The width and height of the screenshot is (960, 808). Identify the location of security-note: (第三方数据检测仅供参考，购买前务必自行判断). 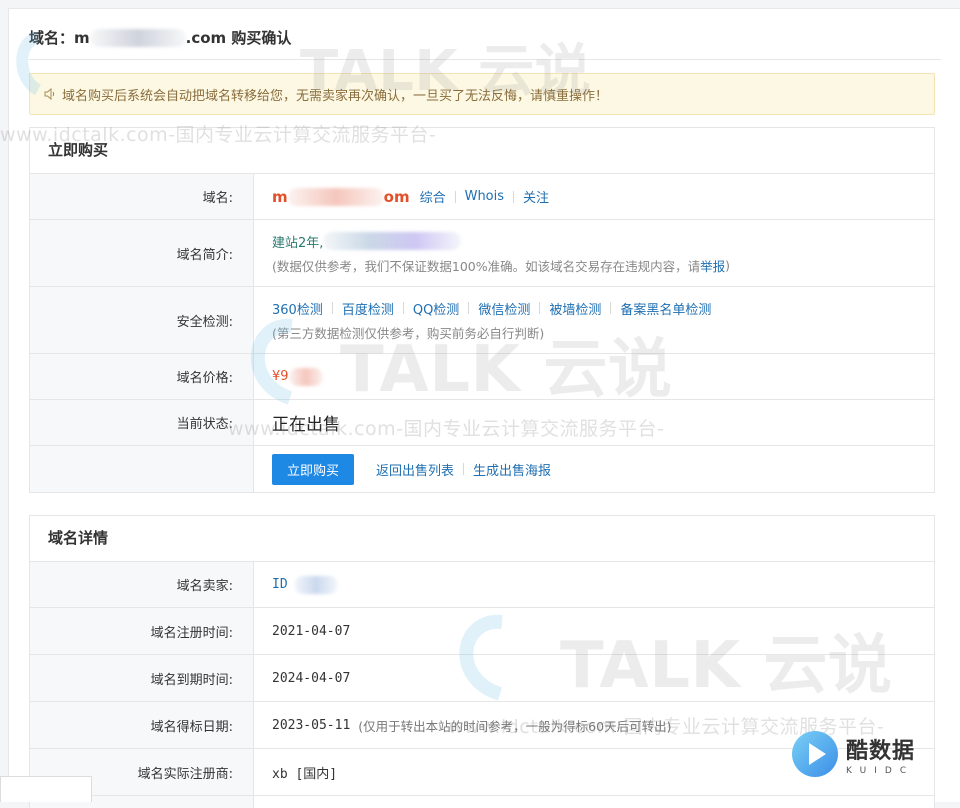
(408, 333).